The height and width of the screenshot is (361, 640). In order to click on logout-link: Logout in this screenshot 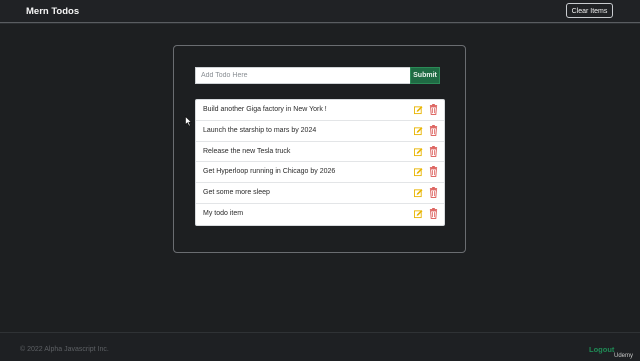, I will do `click(601, 349)`.